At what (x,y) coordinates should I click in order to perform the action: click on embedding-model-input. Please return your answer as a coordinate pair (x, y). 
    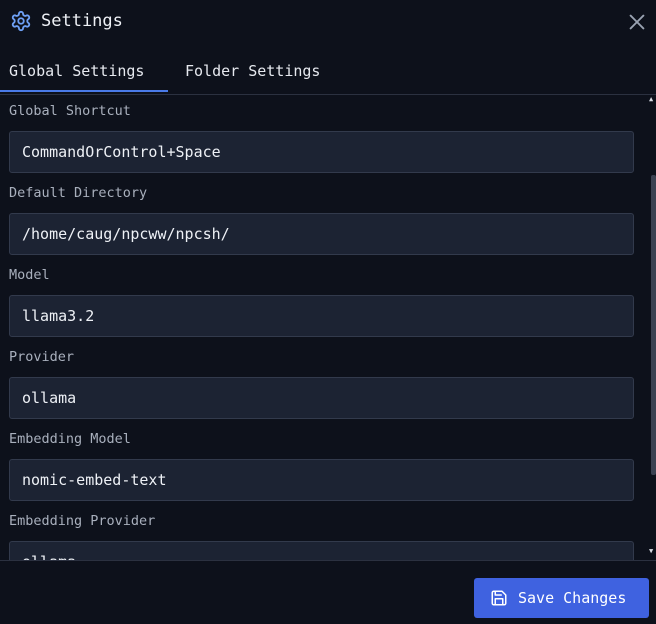
    Looking at the image, I should click on (321, 480).